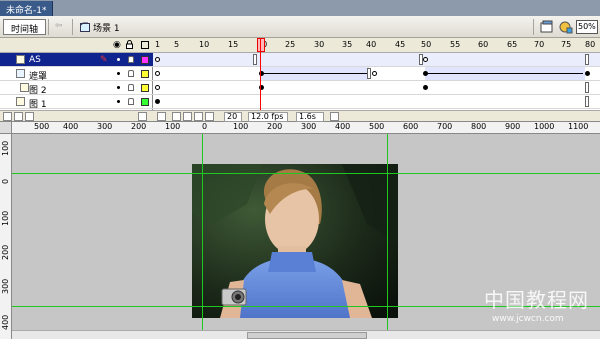  Describe the element at coordinates (310, 117) in the screenshot. I see `elapsed-time-field: 1.6s` at that location.